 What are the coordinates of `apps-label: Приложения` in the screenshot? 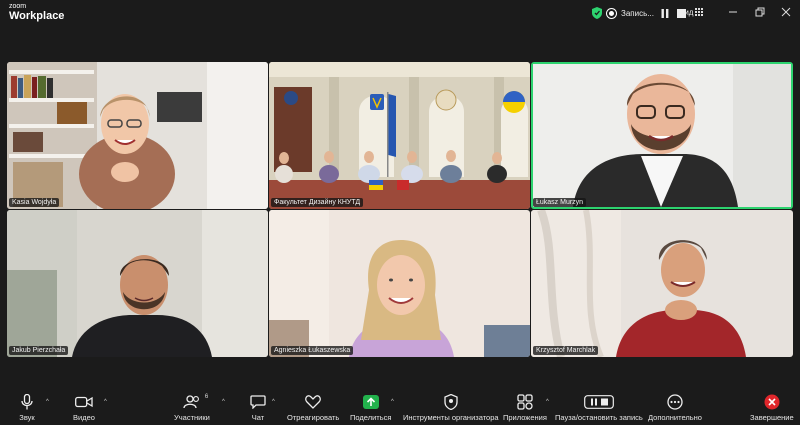 It's located at (525, 417).